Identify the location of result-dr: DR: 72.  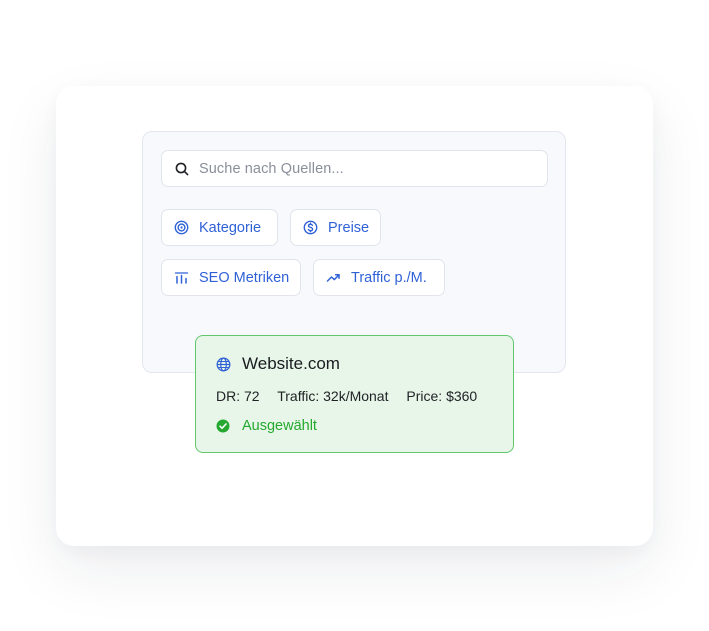
(238, 396).